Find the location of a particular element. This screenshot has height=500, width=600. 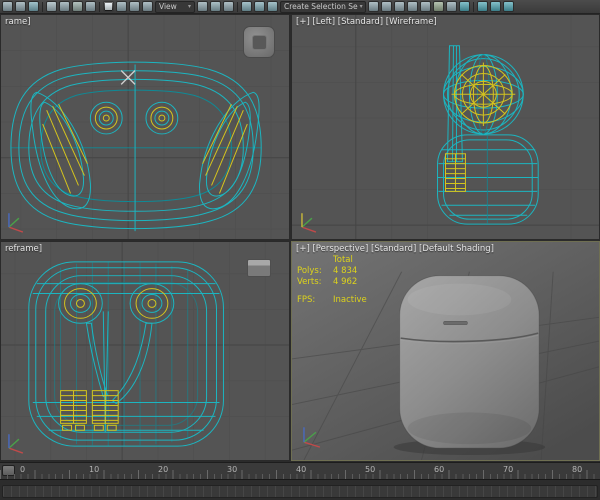

reference-coordinate-system-label: View is located at coordinates (168, 6).